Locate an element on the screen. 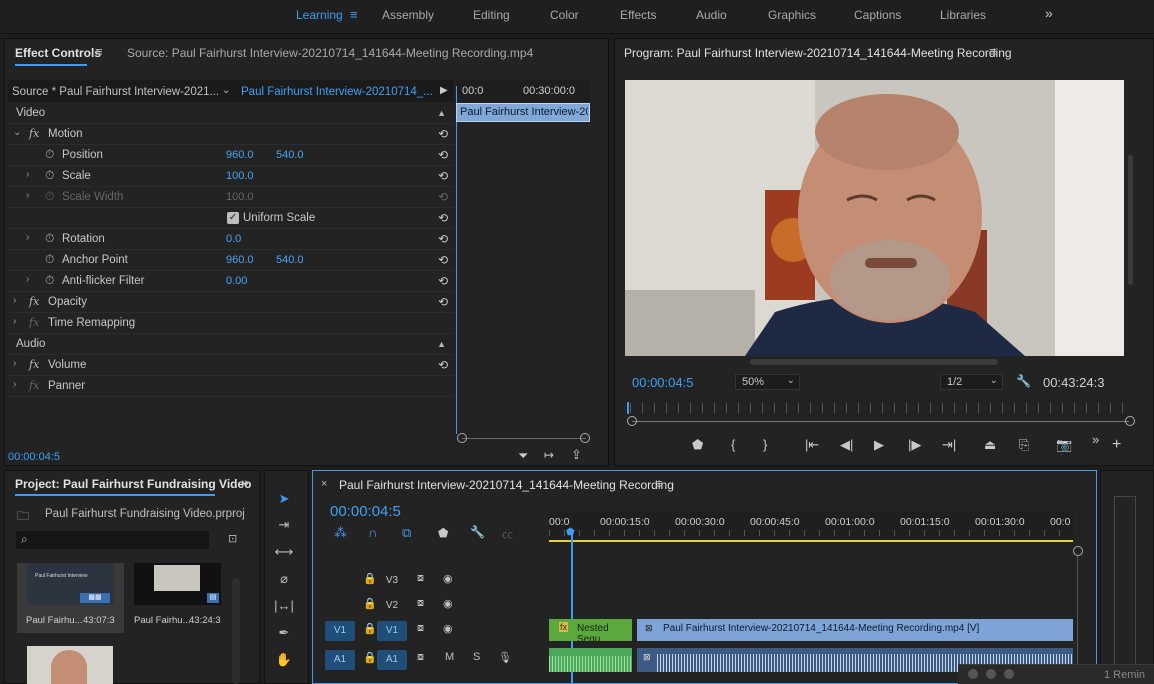 This screenshot has width=1154, height=684. add-button-icon: + is located at coordinates (1116, 445).